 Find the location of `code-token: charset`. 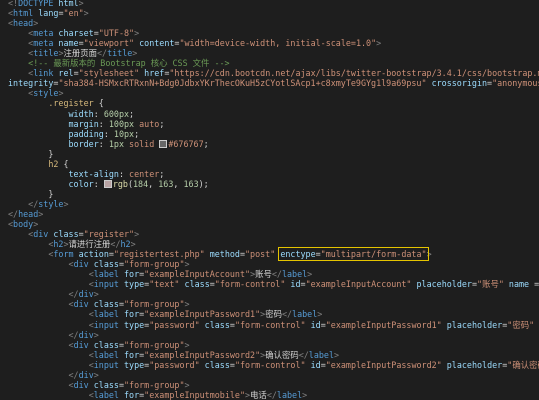

code-token: charset is located at coordinates (73, 33).